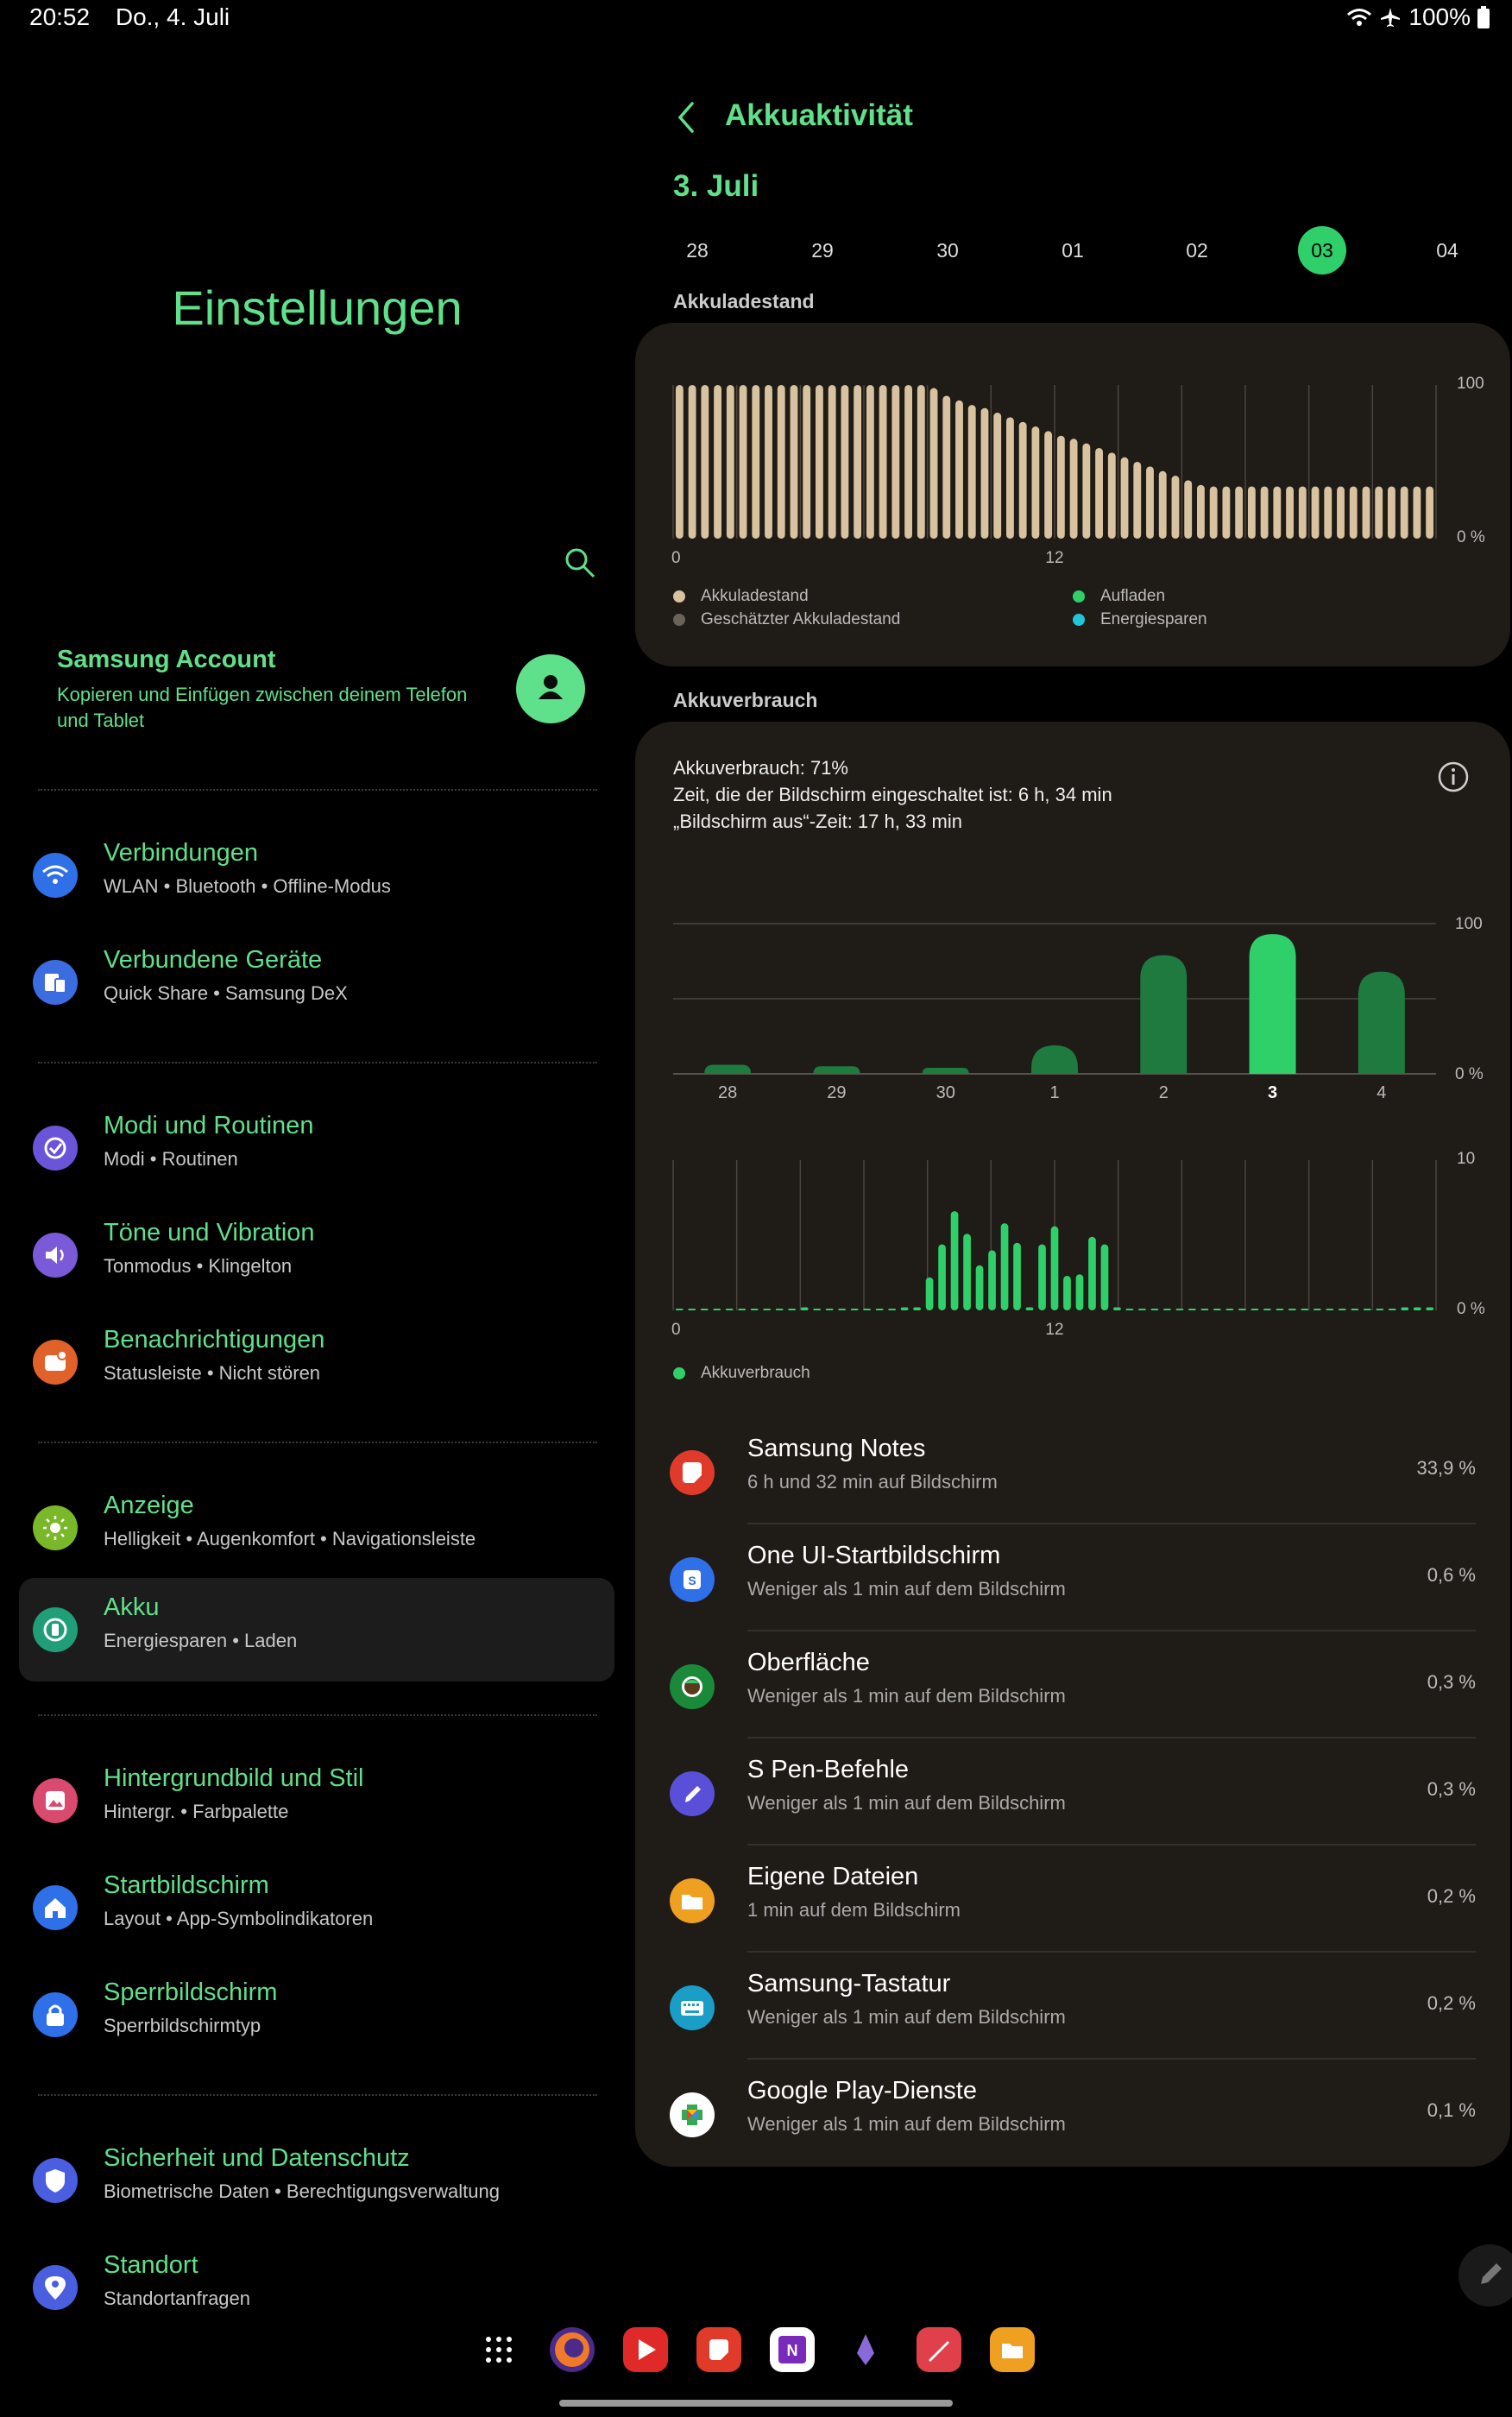 The height and width of the screenshot is (2417, 1512). What do you see at coordinates (1197, 250) in the screenshot?
I see `day-02: 02` at bounding box center [1197, 250].